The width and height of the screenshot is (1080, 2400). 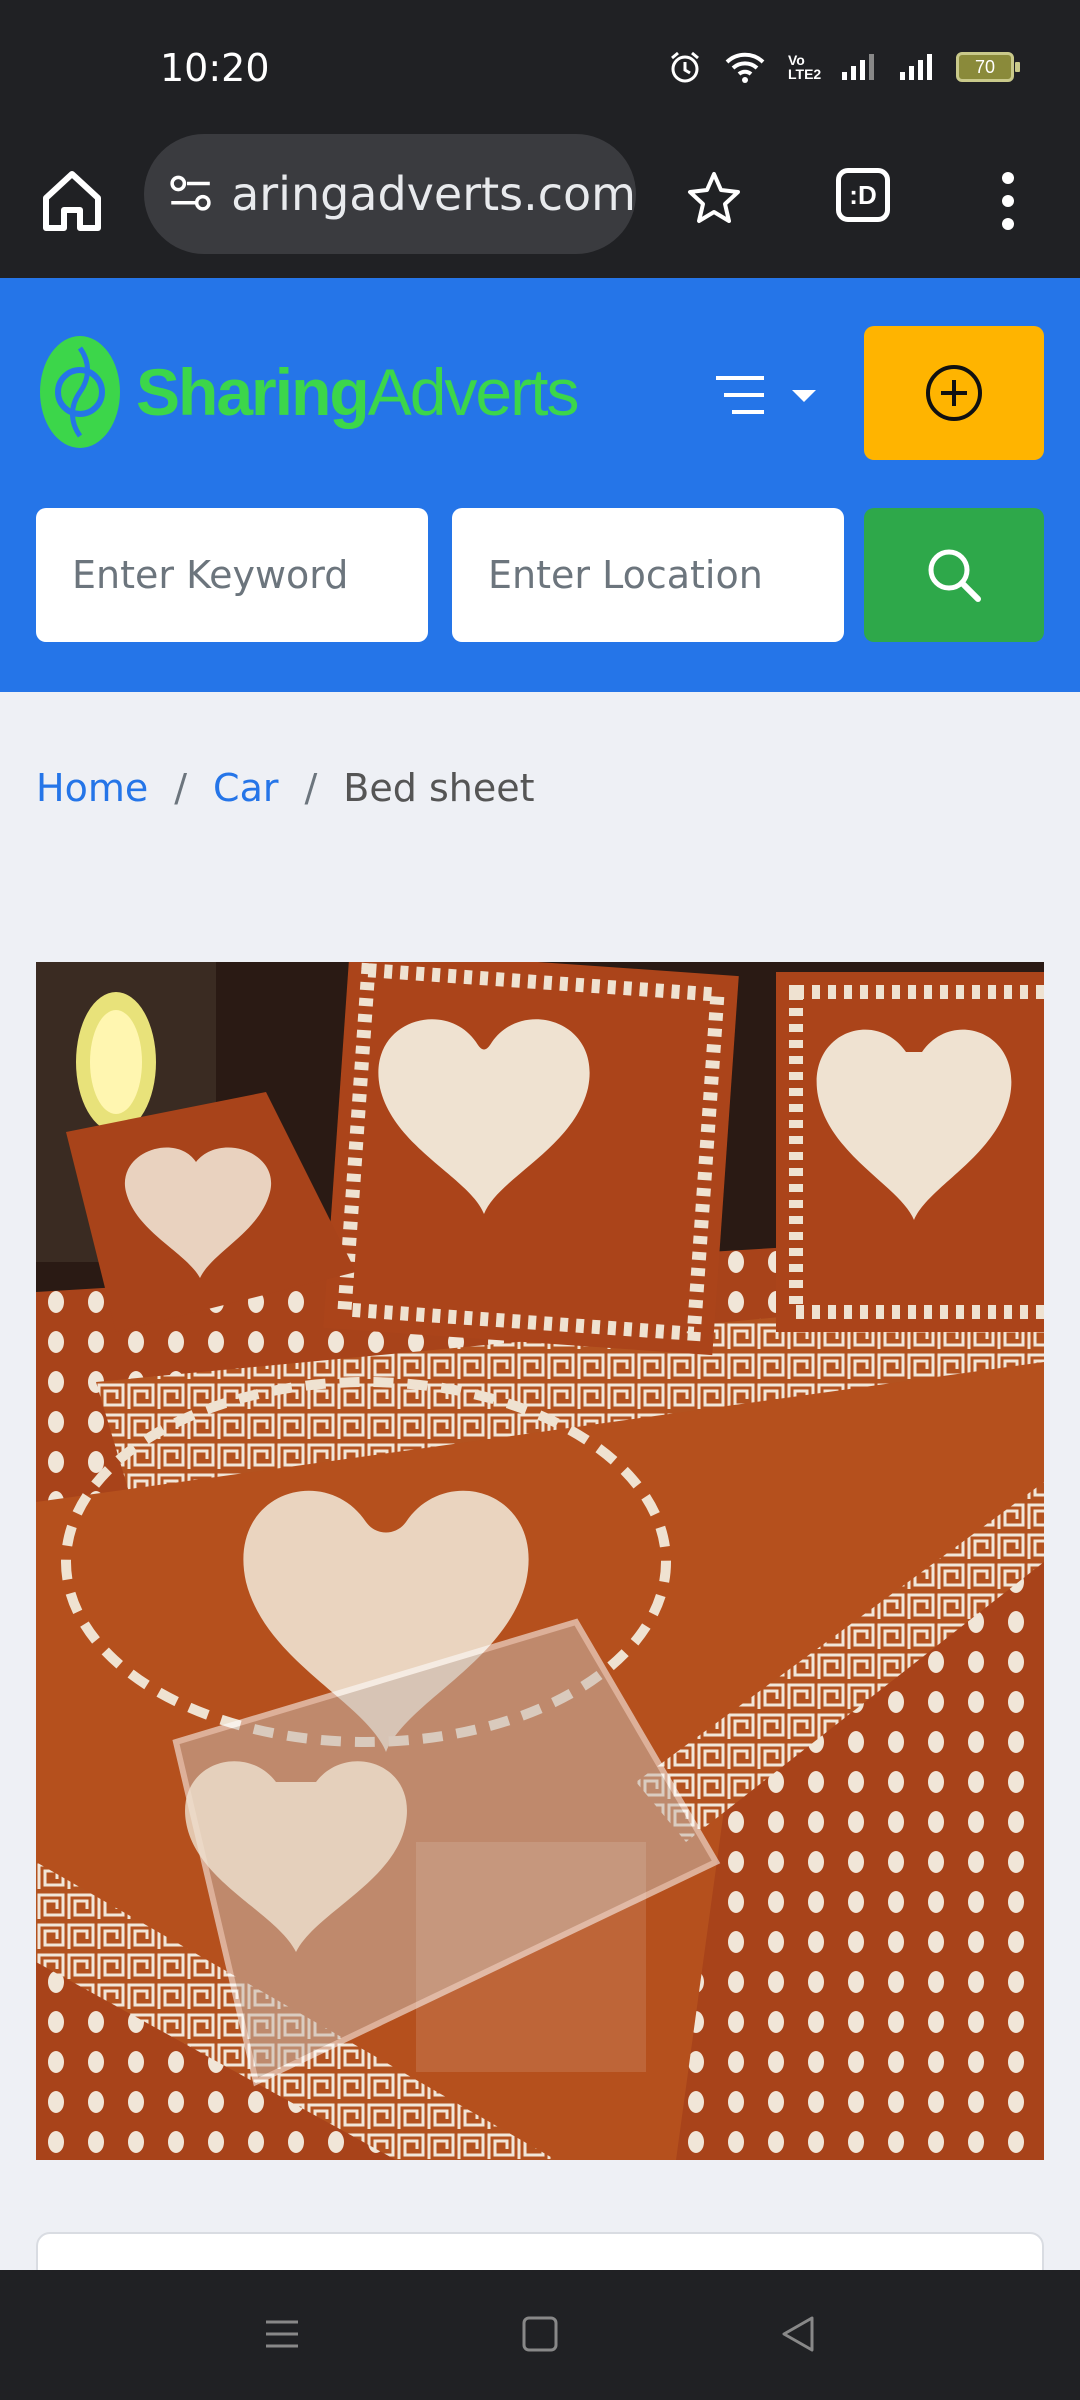 I want to click on logo-text-part1: Sharing, so click(x=253, y=392).